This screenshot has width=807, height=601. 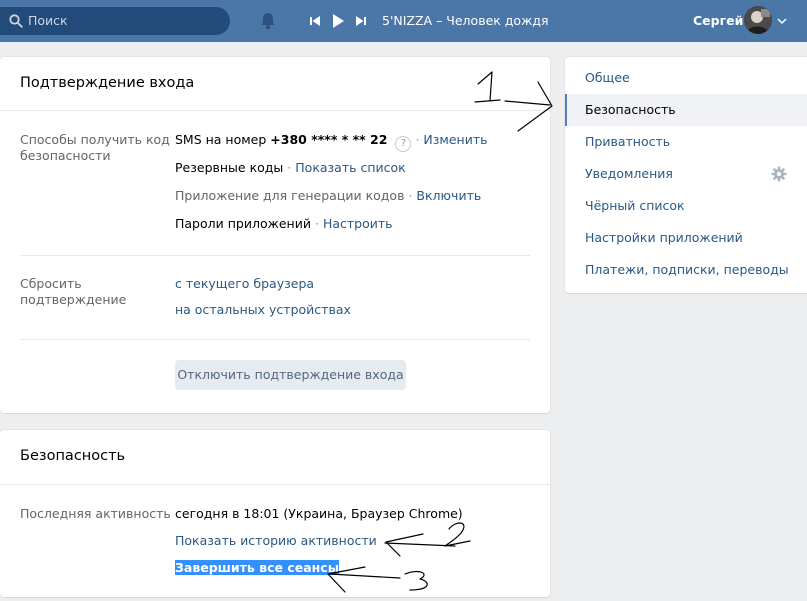 What do you see at coordinates (686, 206) in the screenshot?
I see `menu-item-blacklist: Чёрный список` at bounding box center [686, 206].